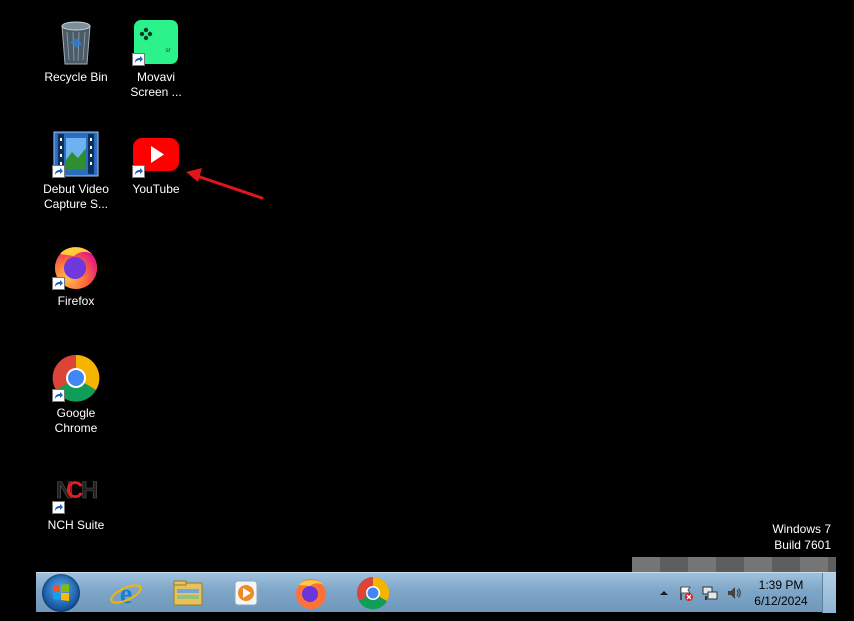 The image size is (854, 621). What do you see at coordinates (829, 593) in the screenshot?
I see `show-desktop-button` at bounding box center [829, 593].